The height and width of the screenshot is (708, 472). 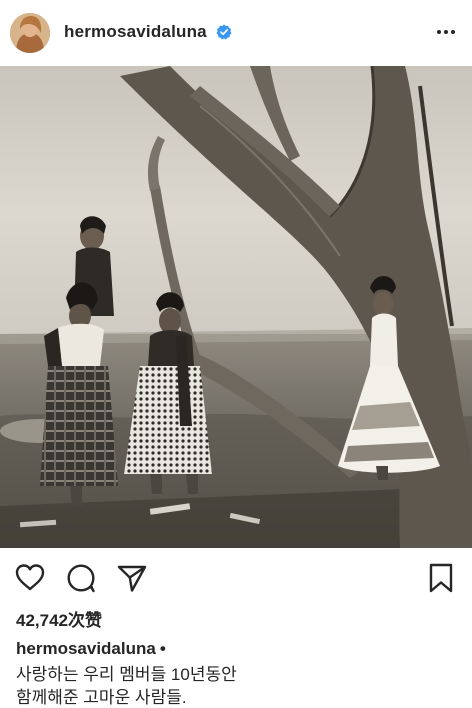 What do you see at coordinates (126, 674) in the screenshot?
I see `caption-line-1: 사랑하는 우리 멤버들 10년동안` at bounding box center [126, 674].